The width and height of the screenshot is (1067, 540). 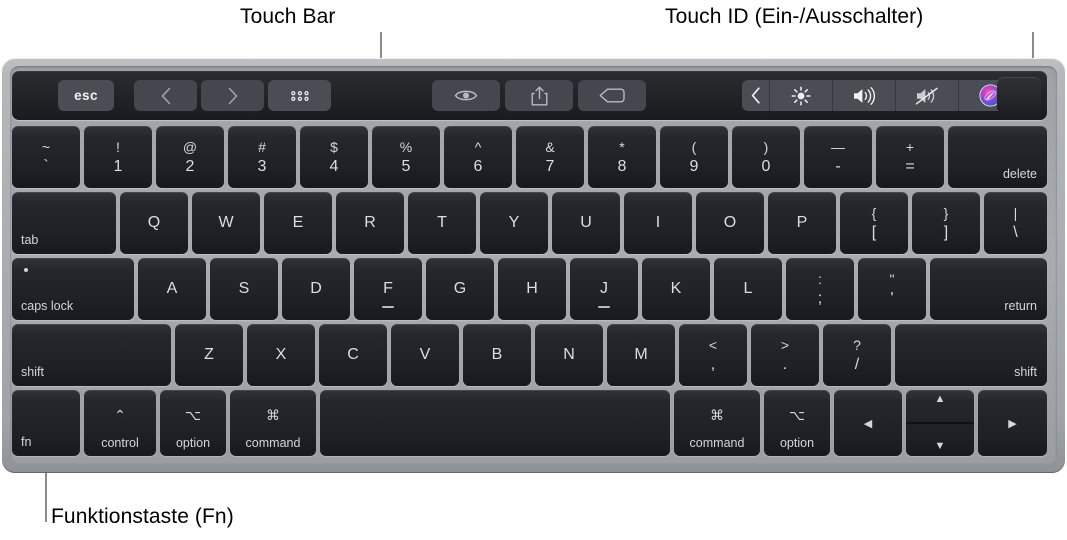 I want to click on key-command-right: ⌘ command, so click(x=717, y=423).